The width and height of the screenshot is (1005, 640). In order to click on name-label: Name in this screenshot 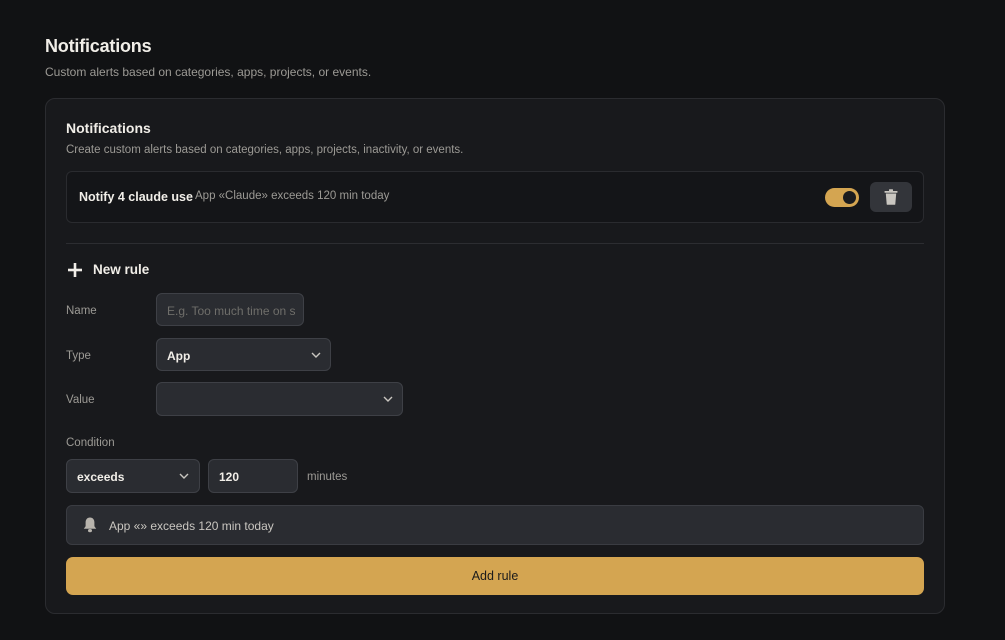, I will do `click(81, 311)`.